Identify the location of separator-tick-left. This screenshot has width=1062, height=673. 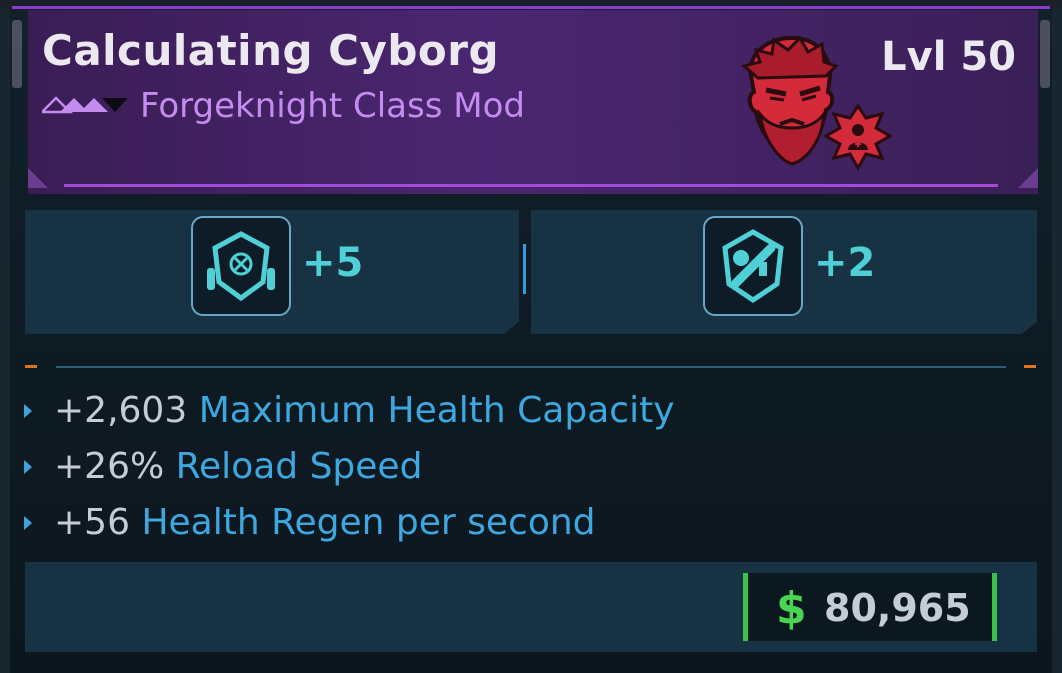
(31, 366).